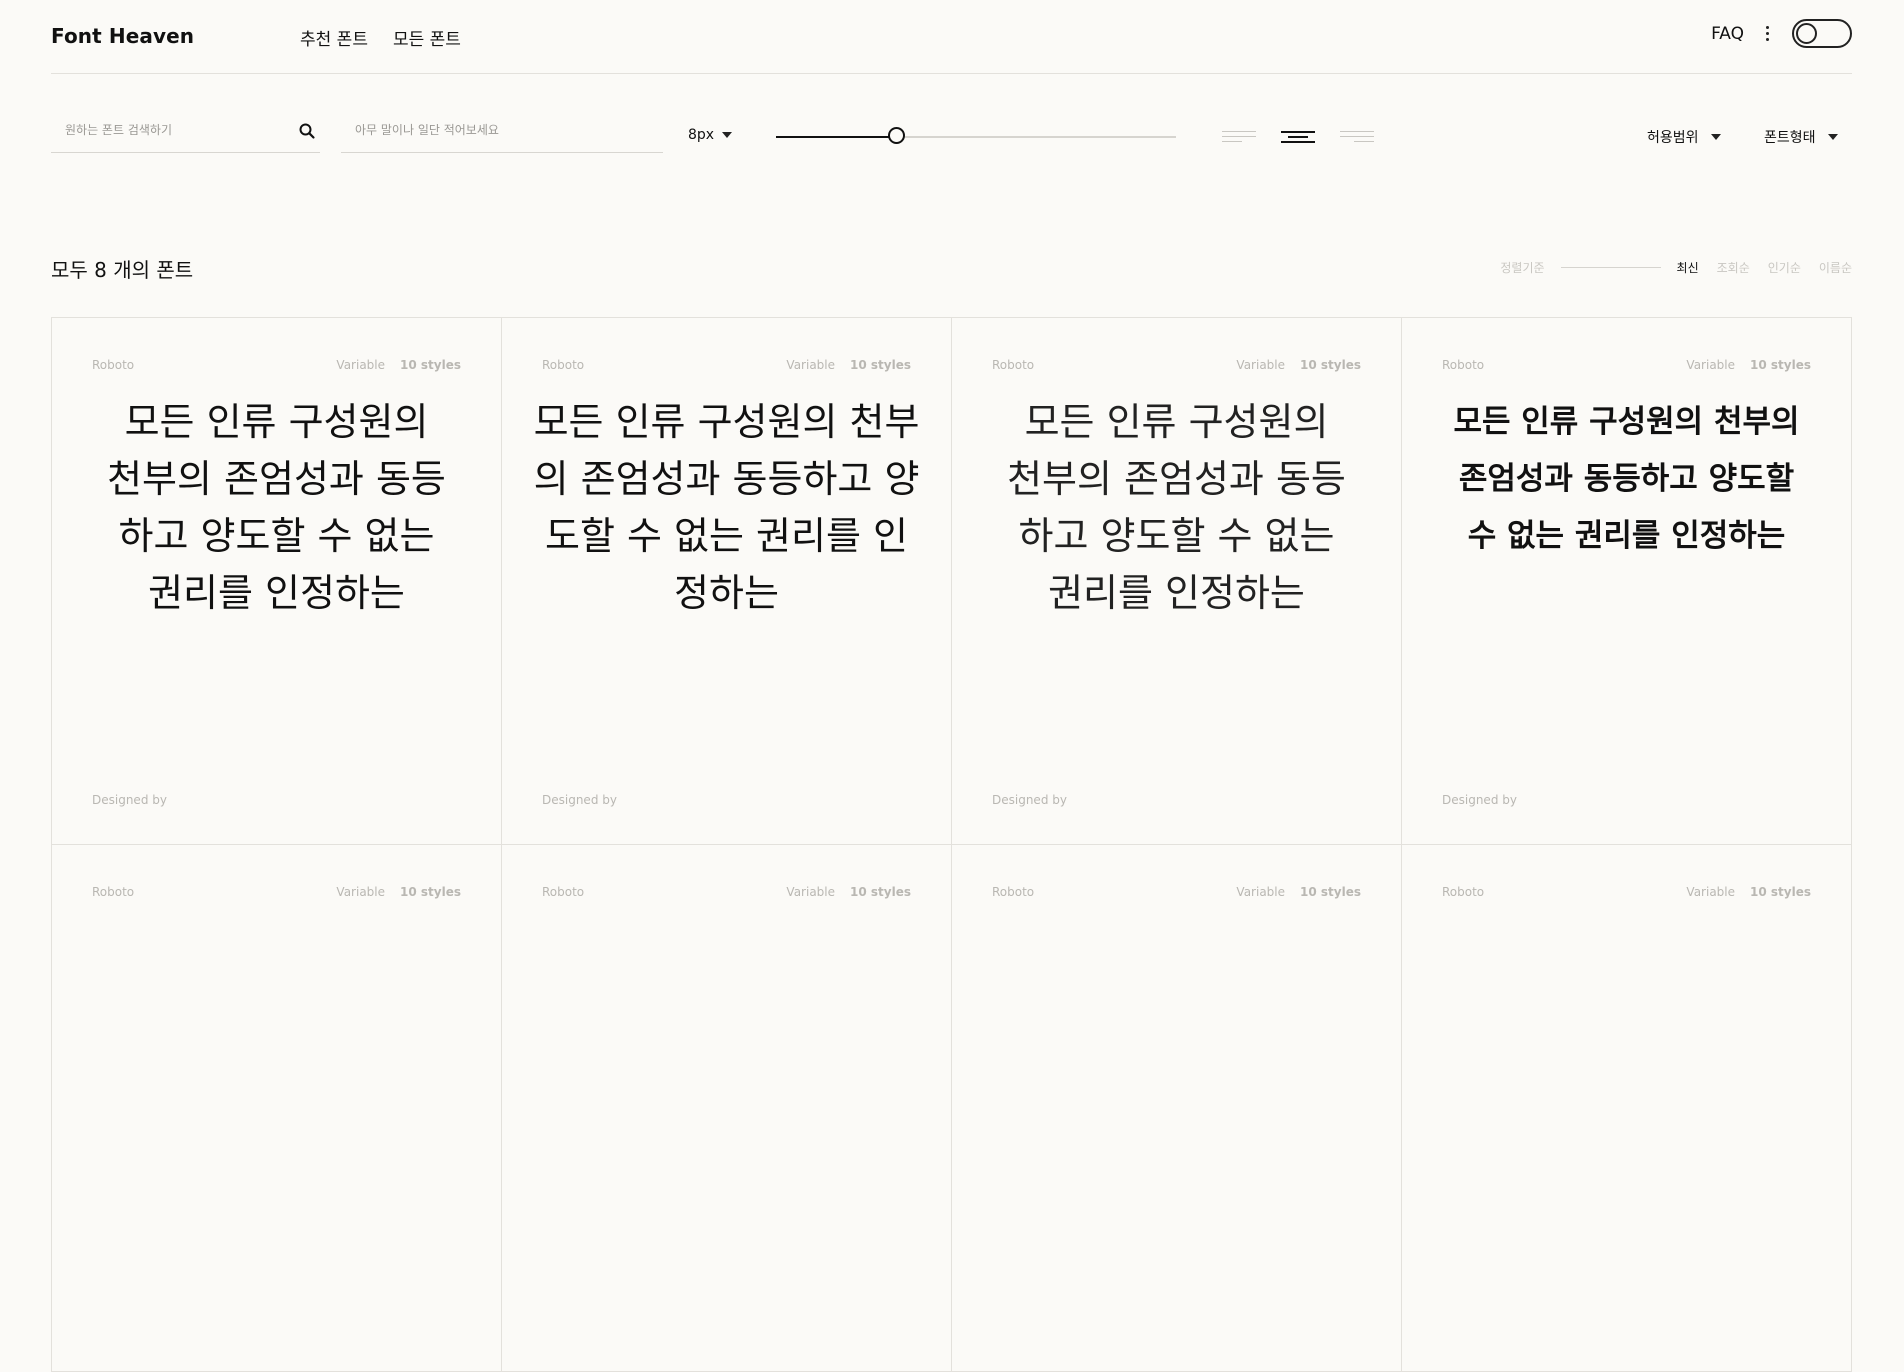 The width and height of the screenshot is (1904, 1372). I want to click on align-right-button, so click(1357, 136).